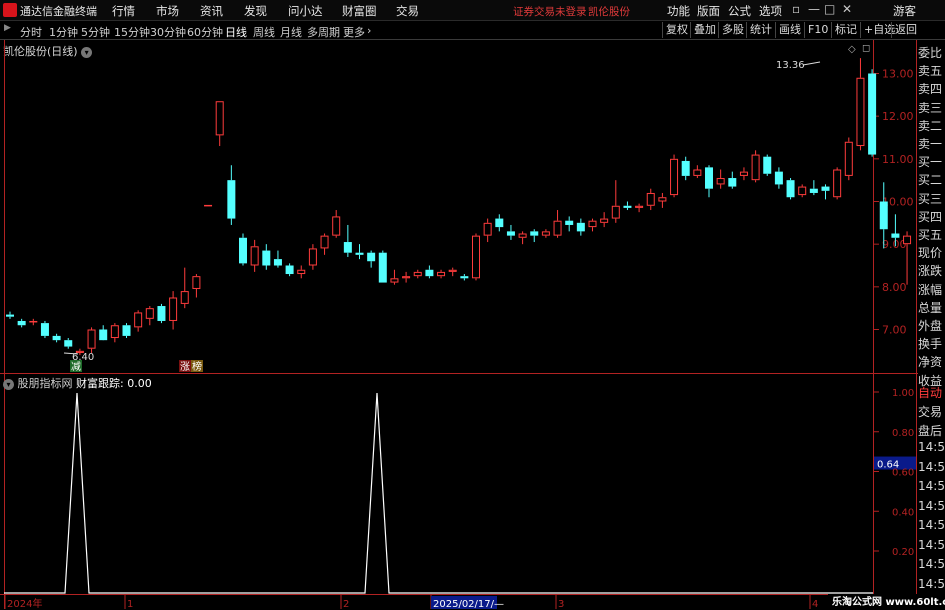 The image size is (945, 610). Describe the element at coordinates (904, 11) in the screenshot. I see `user-guest: 游客` at that location.